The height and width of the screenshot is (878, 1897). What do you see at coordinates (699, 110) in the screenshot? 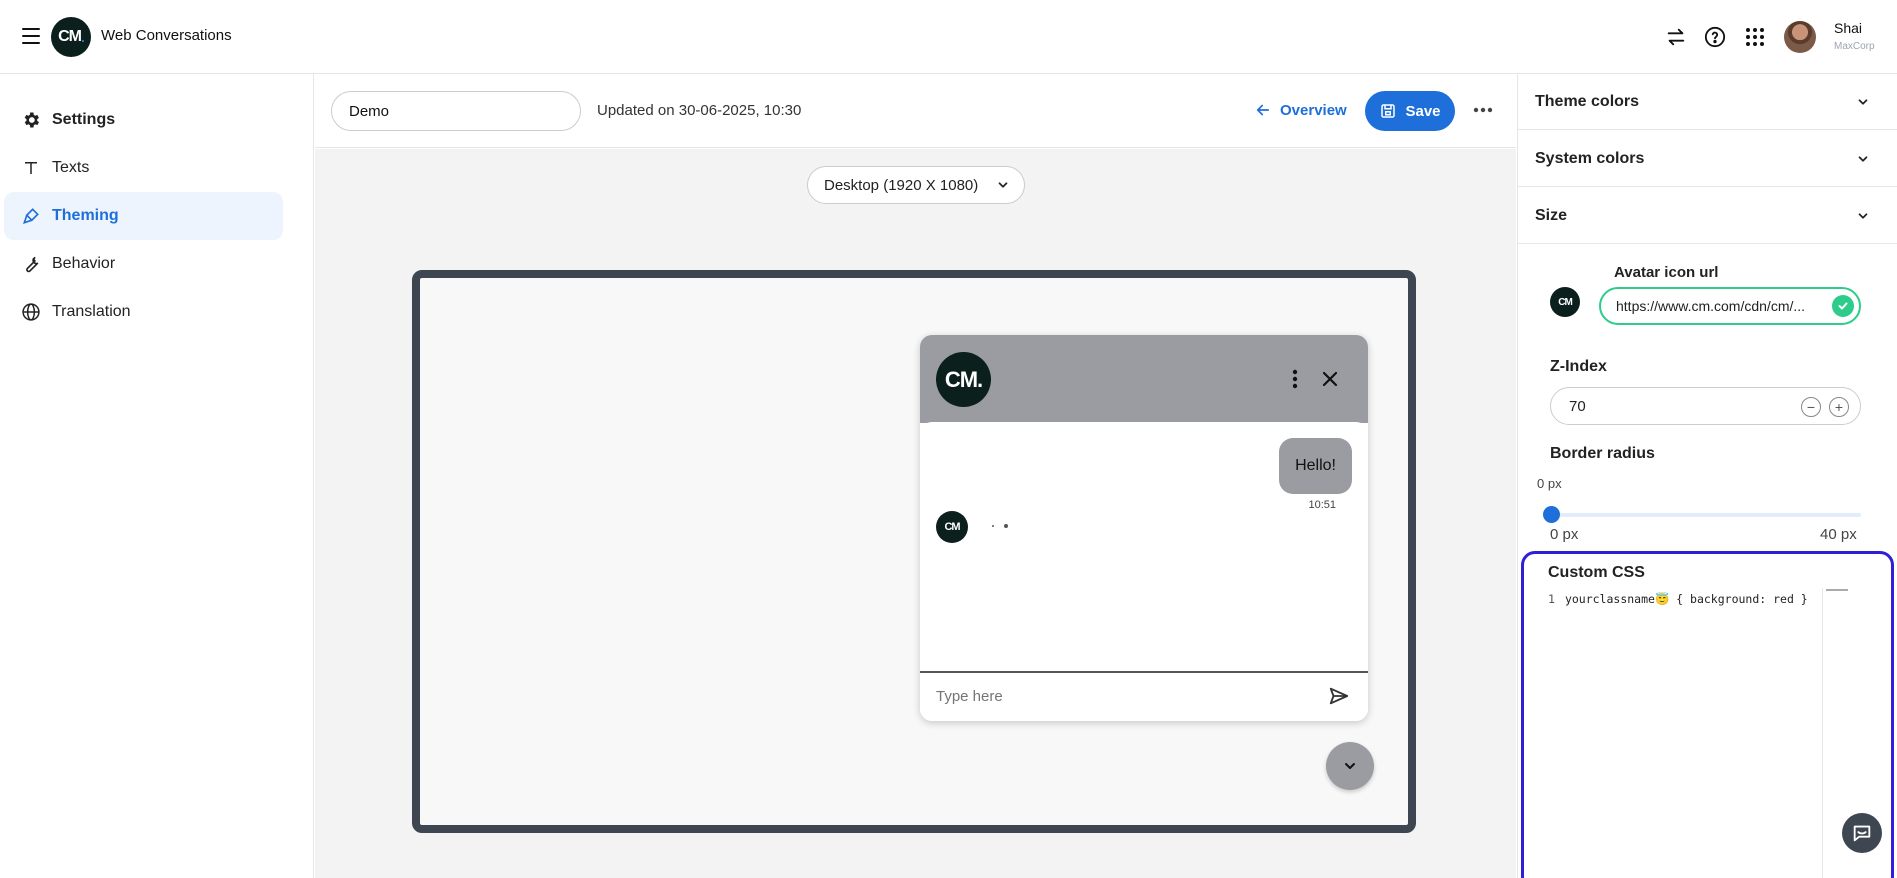
I see `updated-text: Updated on 30-06-2025, 10:30` at bounding box center [699, 110].